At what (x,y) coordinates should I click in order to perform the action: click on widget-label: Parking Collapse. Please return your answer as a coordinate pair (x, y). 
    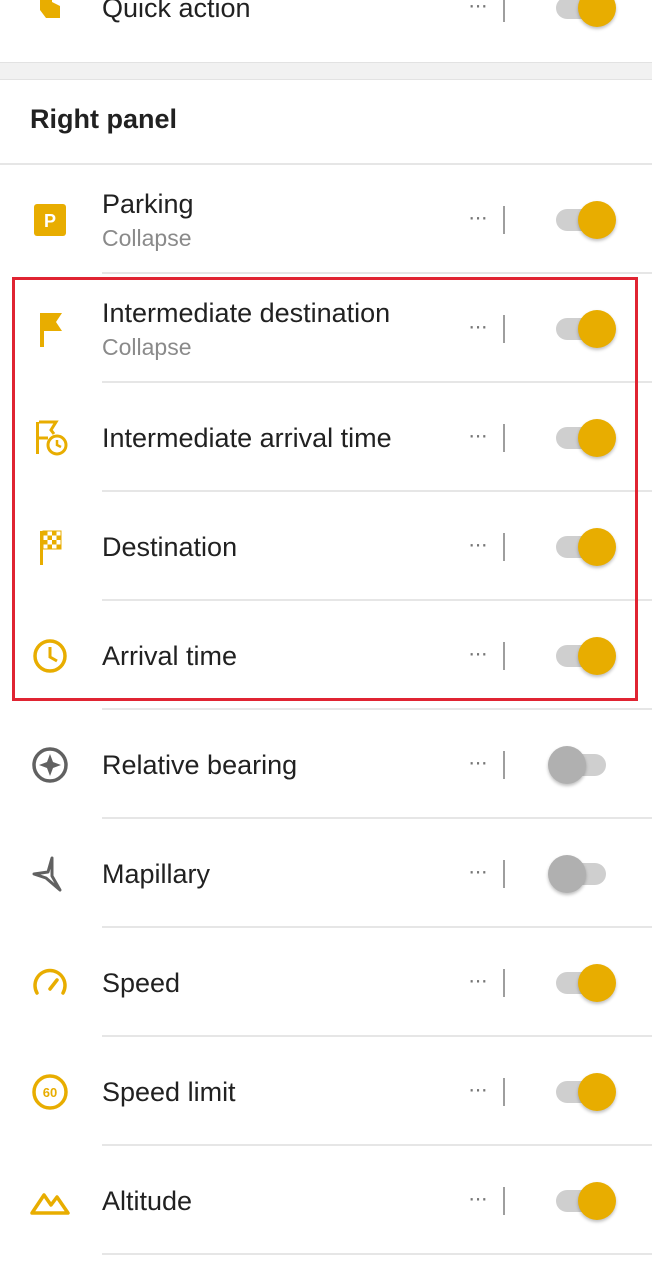
    Looking at the image, I should click on (148, 219).